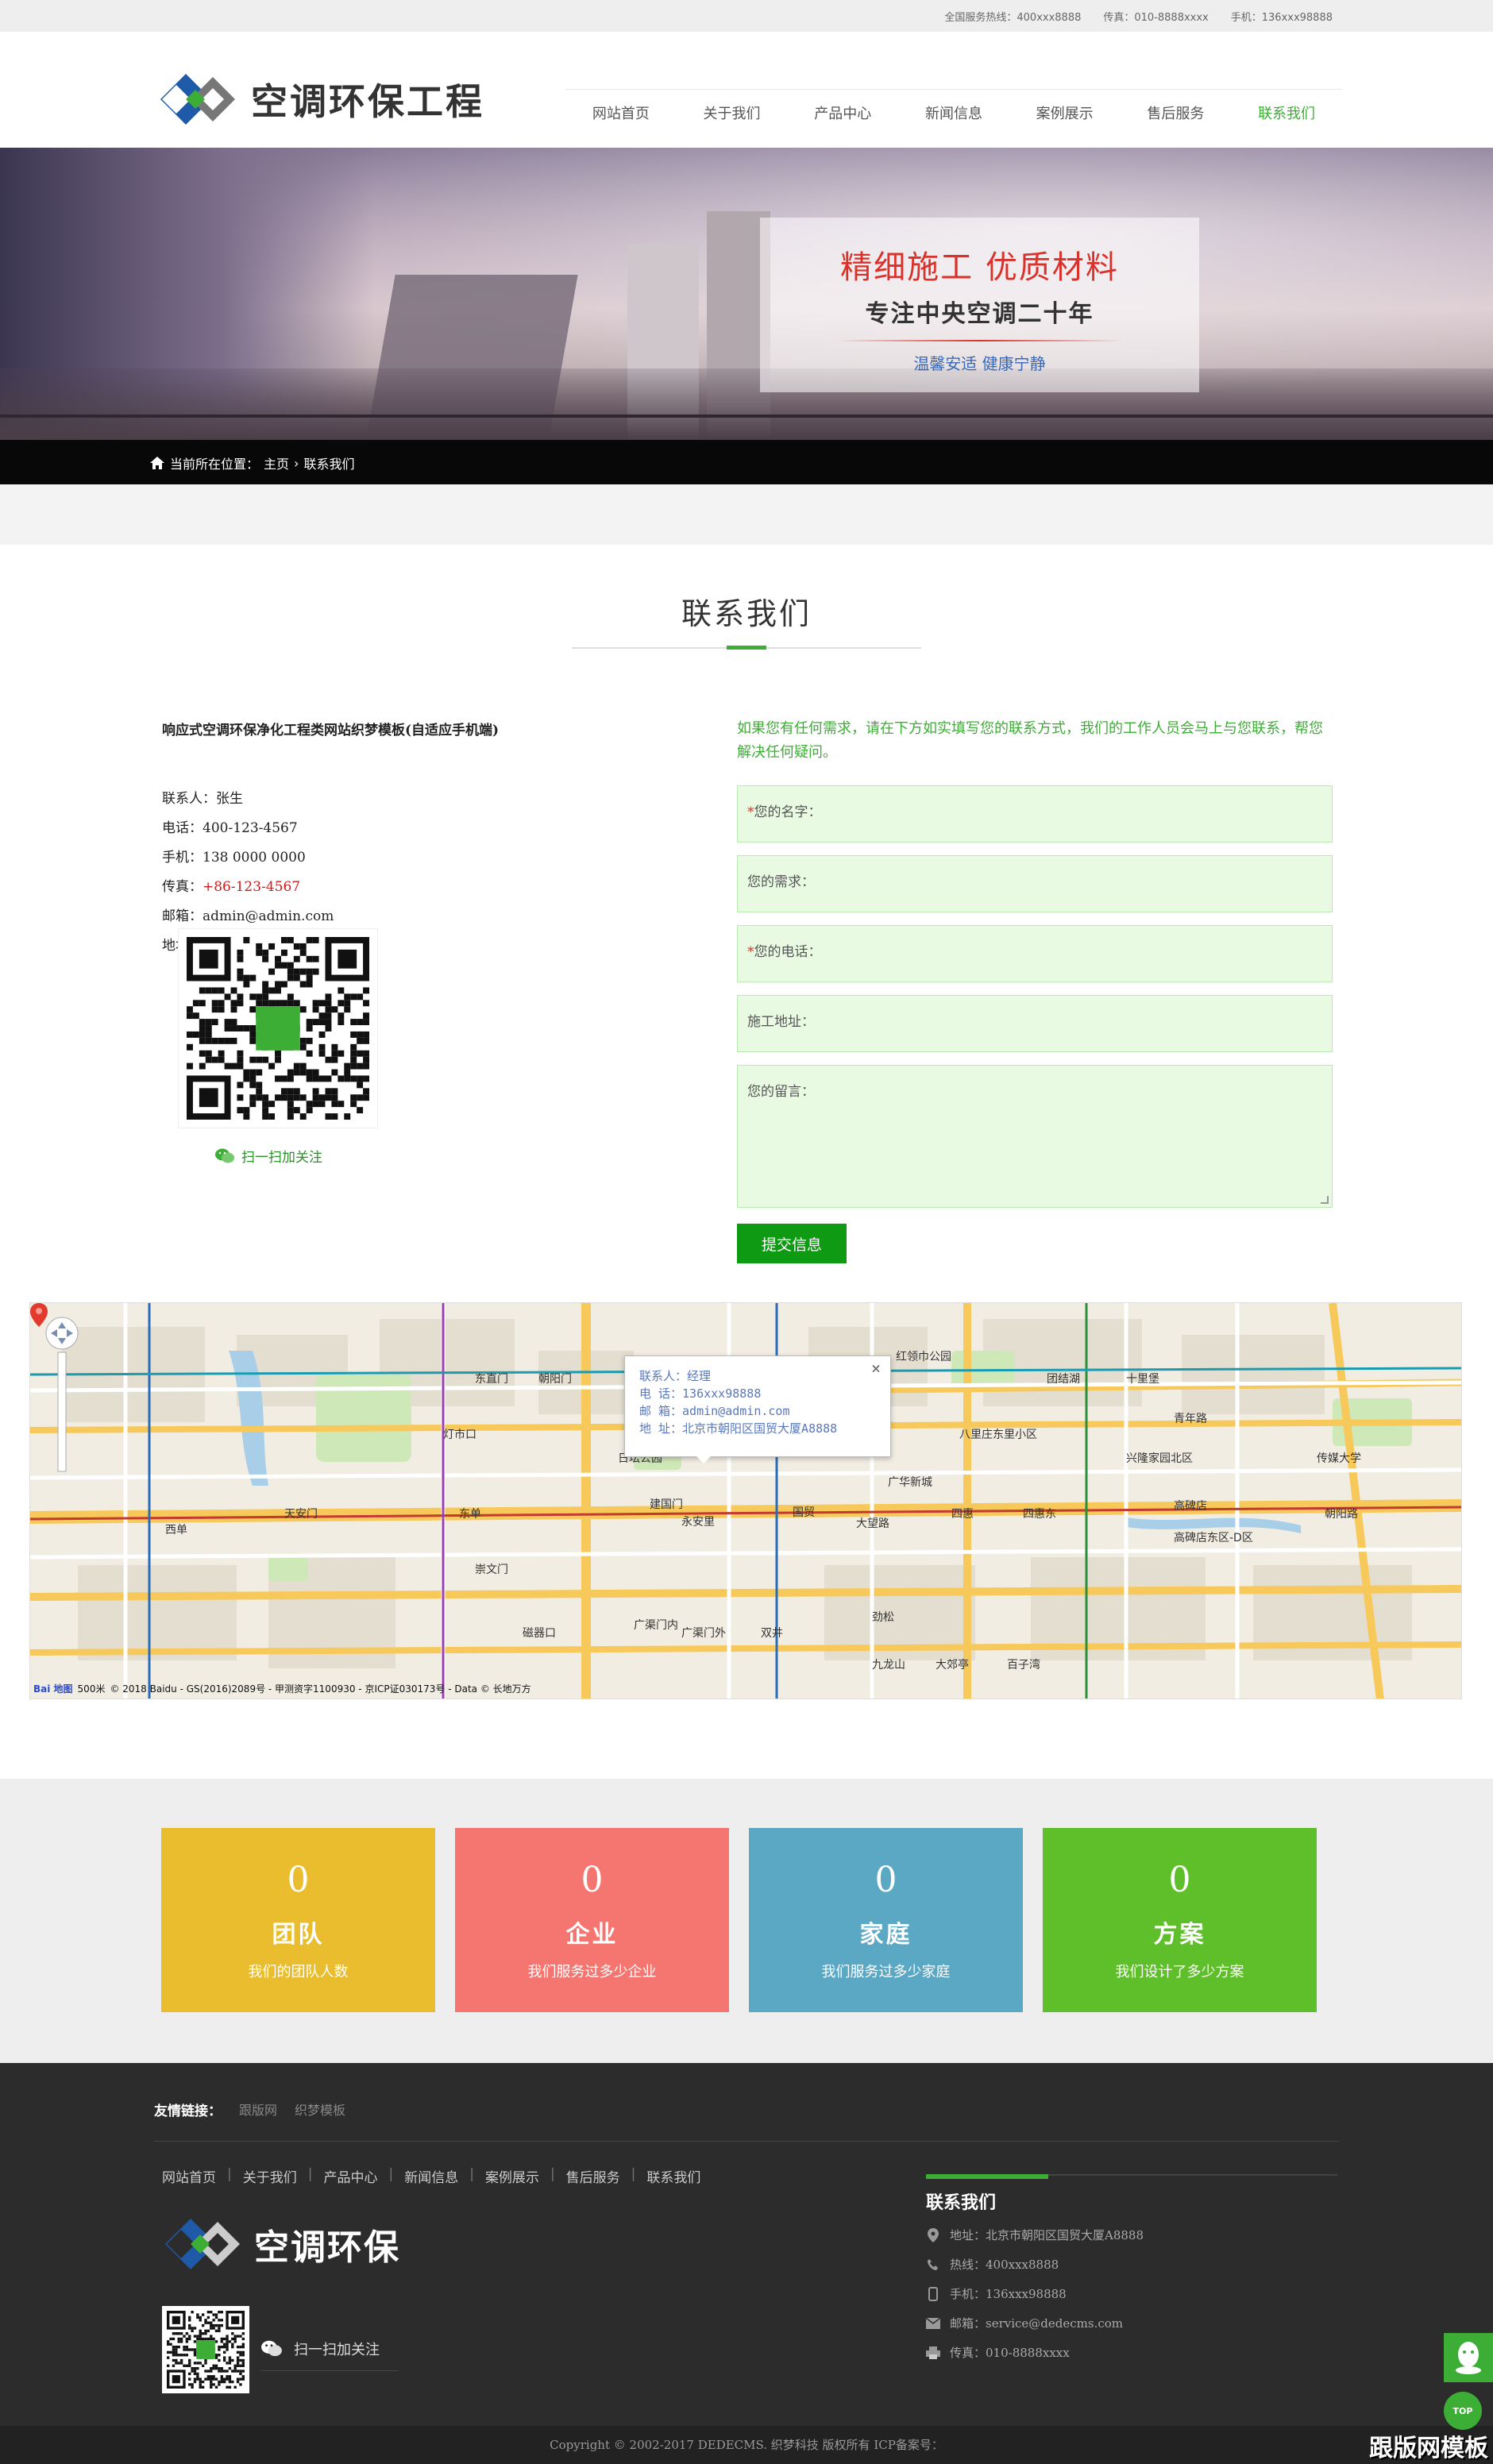  I want to click on footer-mobile: 手机：136xxx98888, so click(1131, 2293).